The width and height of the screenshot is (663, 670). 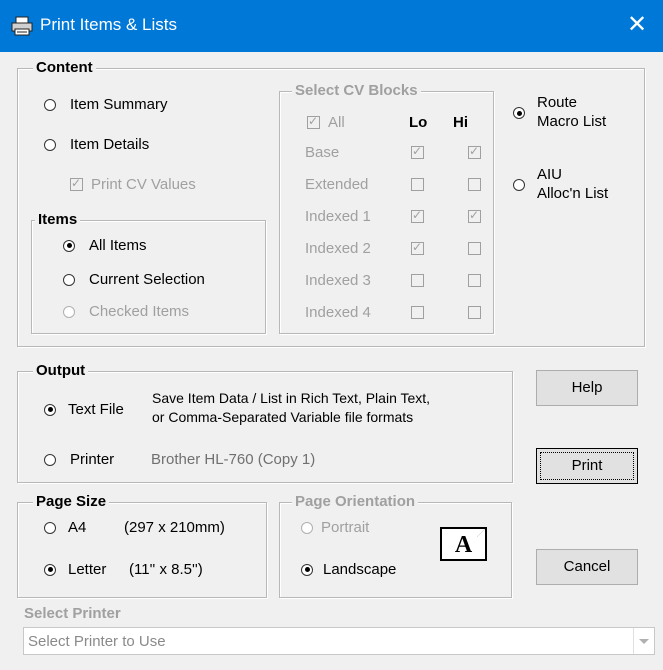 I want to click on printer-icon, so click(x=22, y=26).